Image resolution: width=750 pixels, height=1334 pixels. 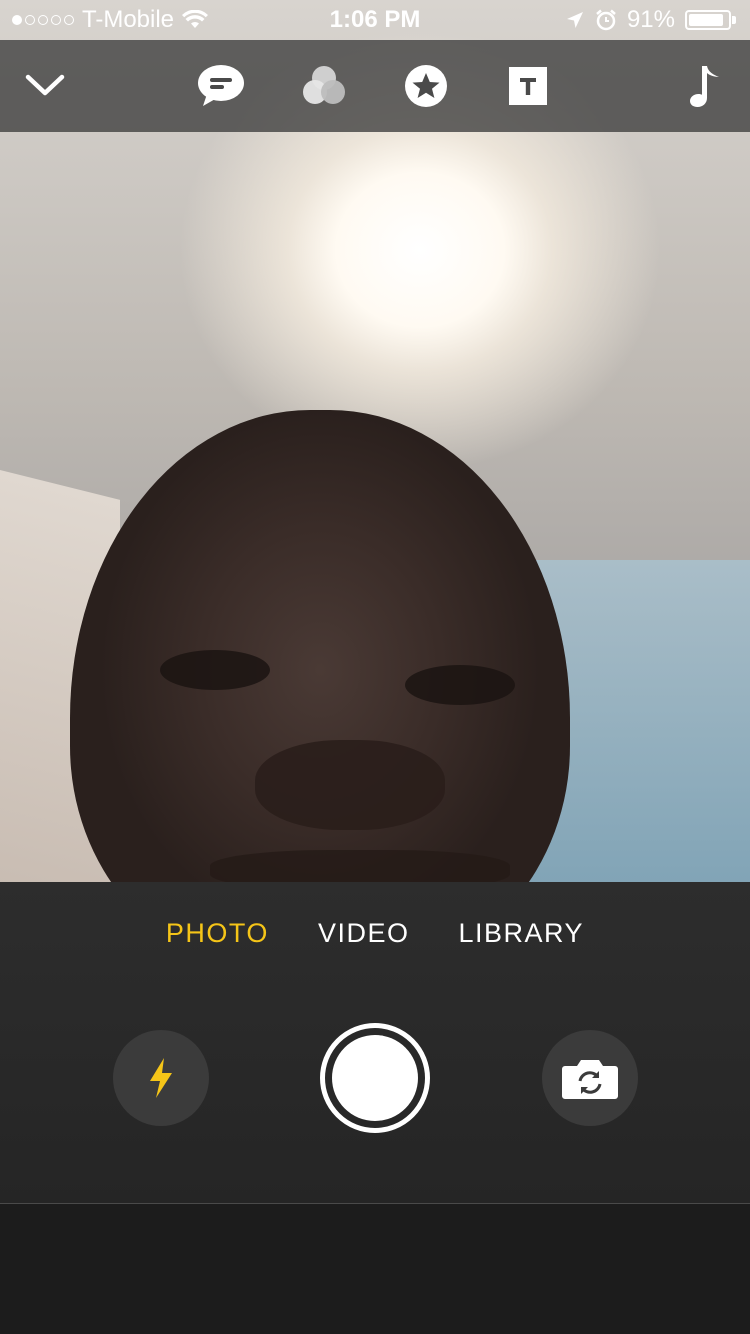 I want to click on music-button, so click(x=705, y=86).